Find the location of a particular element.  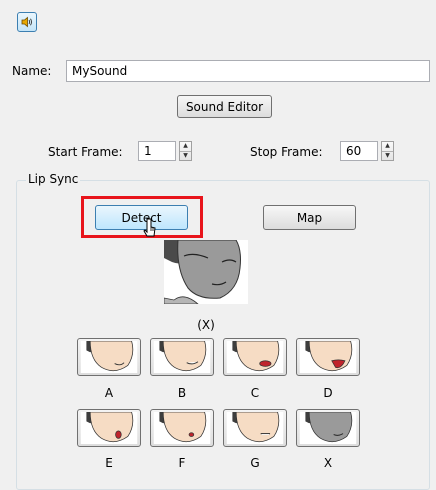

mouth-button-x is located at coordinates (328, 428).